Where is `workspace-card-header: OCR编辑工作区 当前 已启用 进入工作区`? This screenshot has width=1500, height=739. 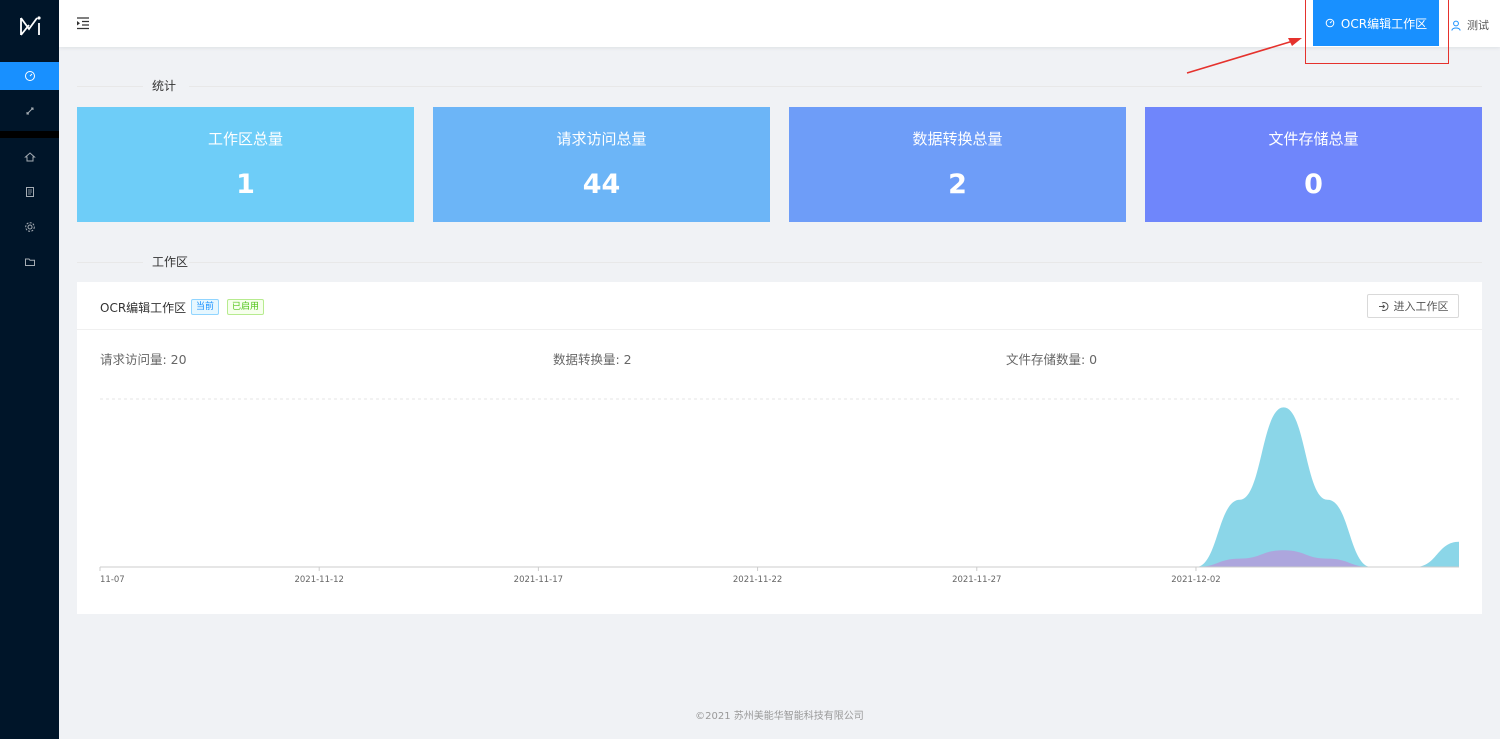 workspace-card-header: OCR编辑工作区 当前 已启用 进入工作区 is located at coordinates (779, 306).